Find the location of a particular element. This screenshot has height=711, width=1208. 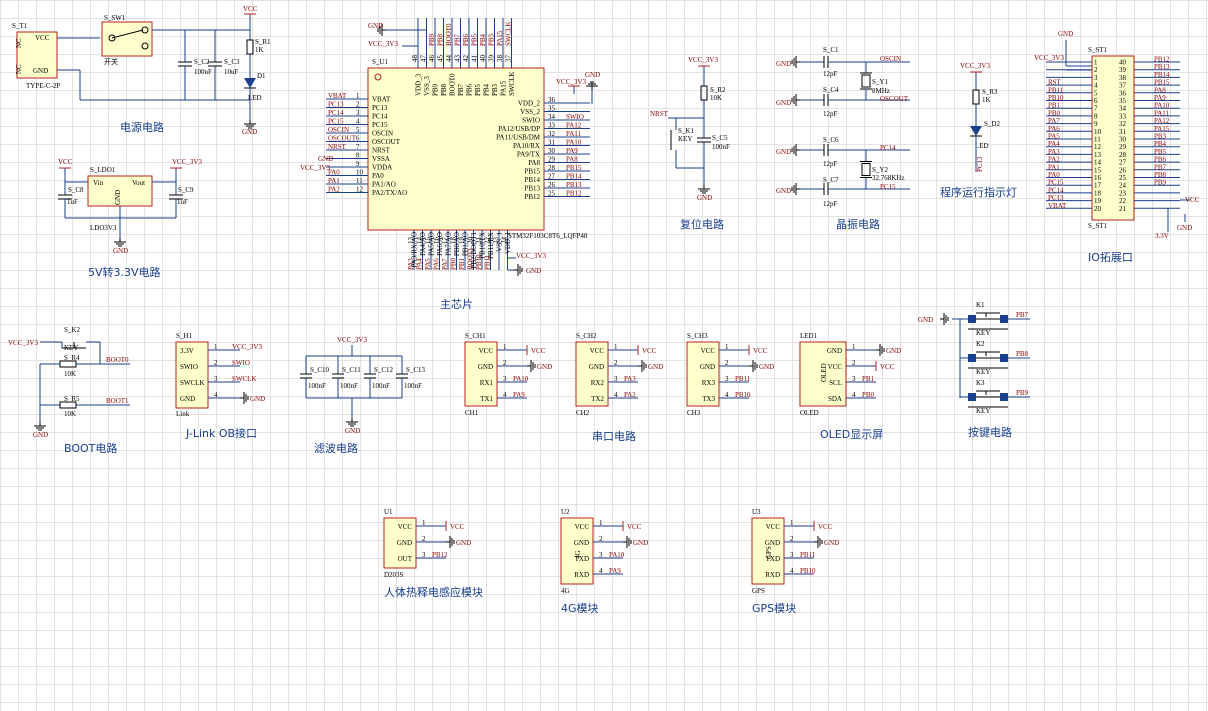

led-v33: VCC_3V3 is located at coordinates (975, 66).